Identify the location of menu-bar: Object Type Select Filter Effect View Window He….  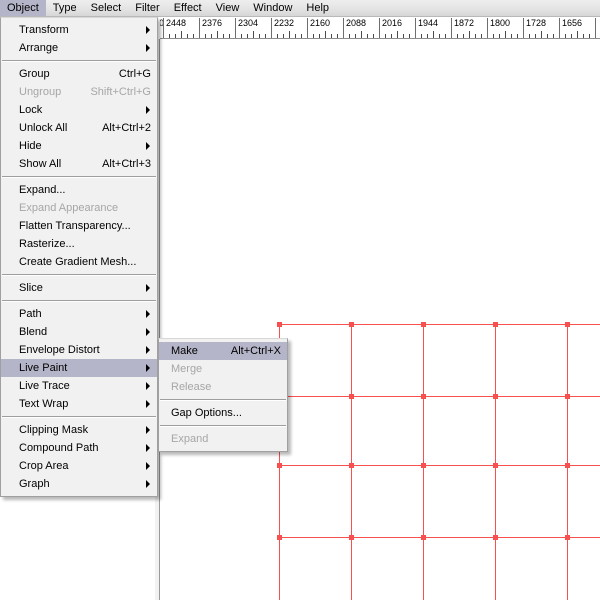
(300, 8).